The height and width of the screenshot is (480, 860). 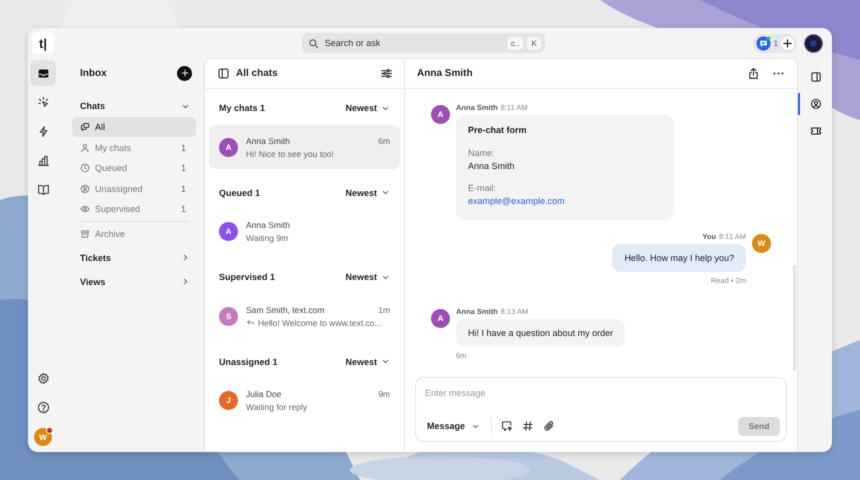 What do you see at coordinates (85, 209) in the screenshot?
I see `eye-icon` at bounding box center [85, 209].